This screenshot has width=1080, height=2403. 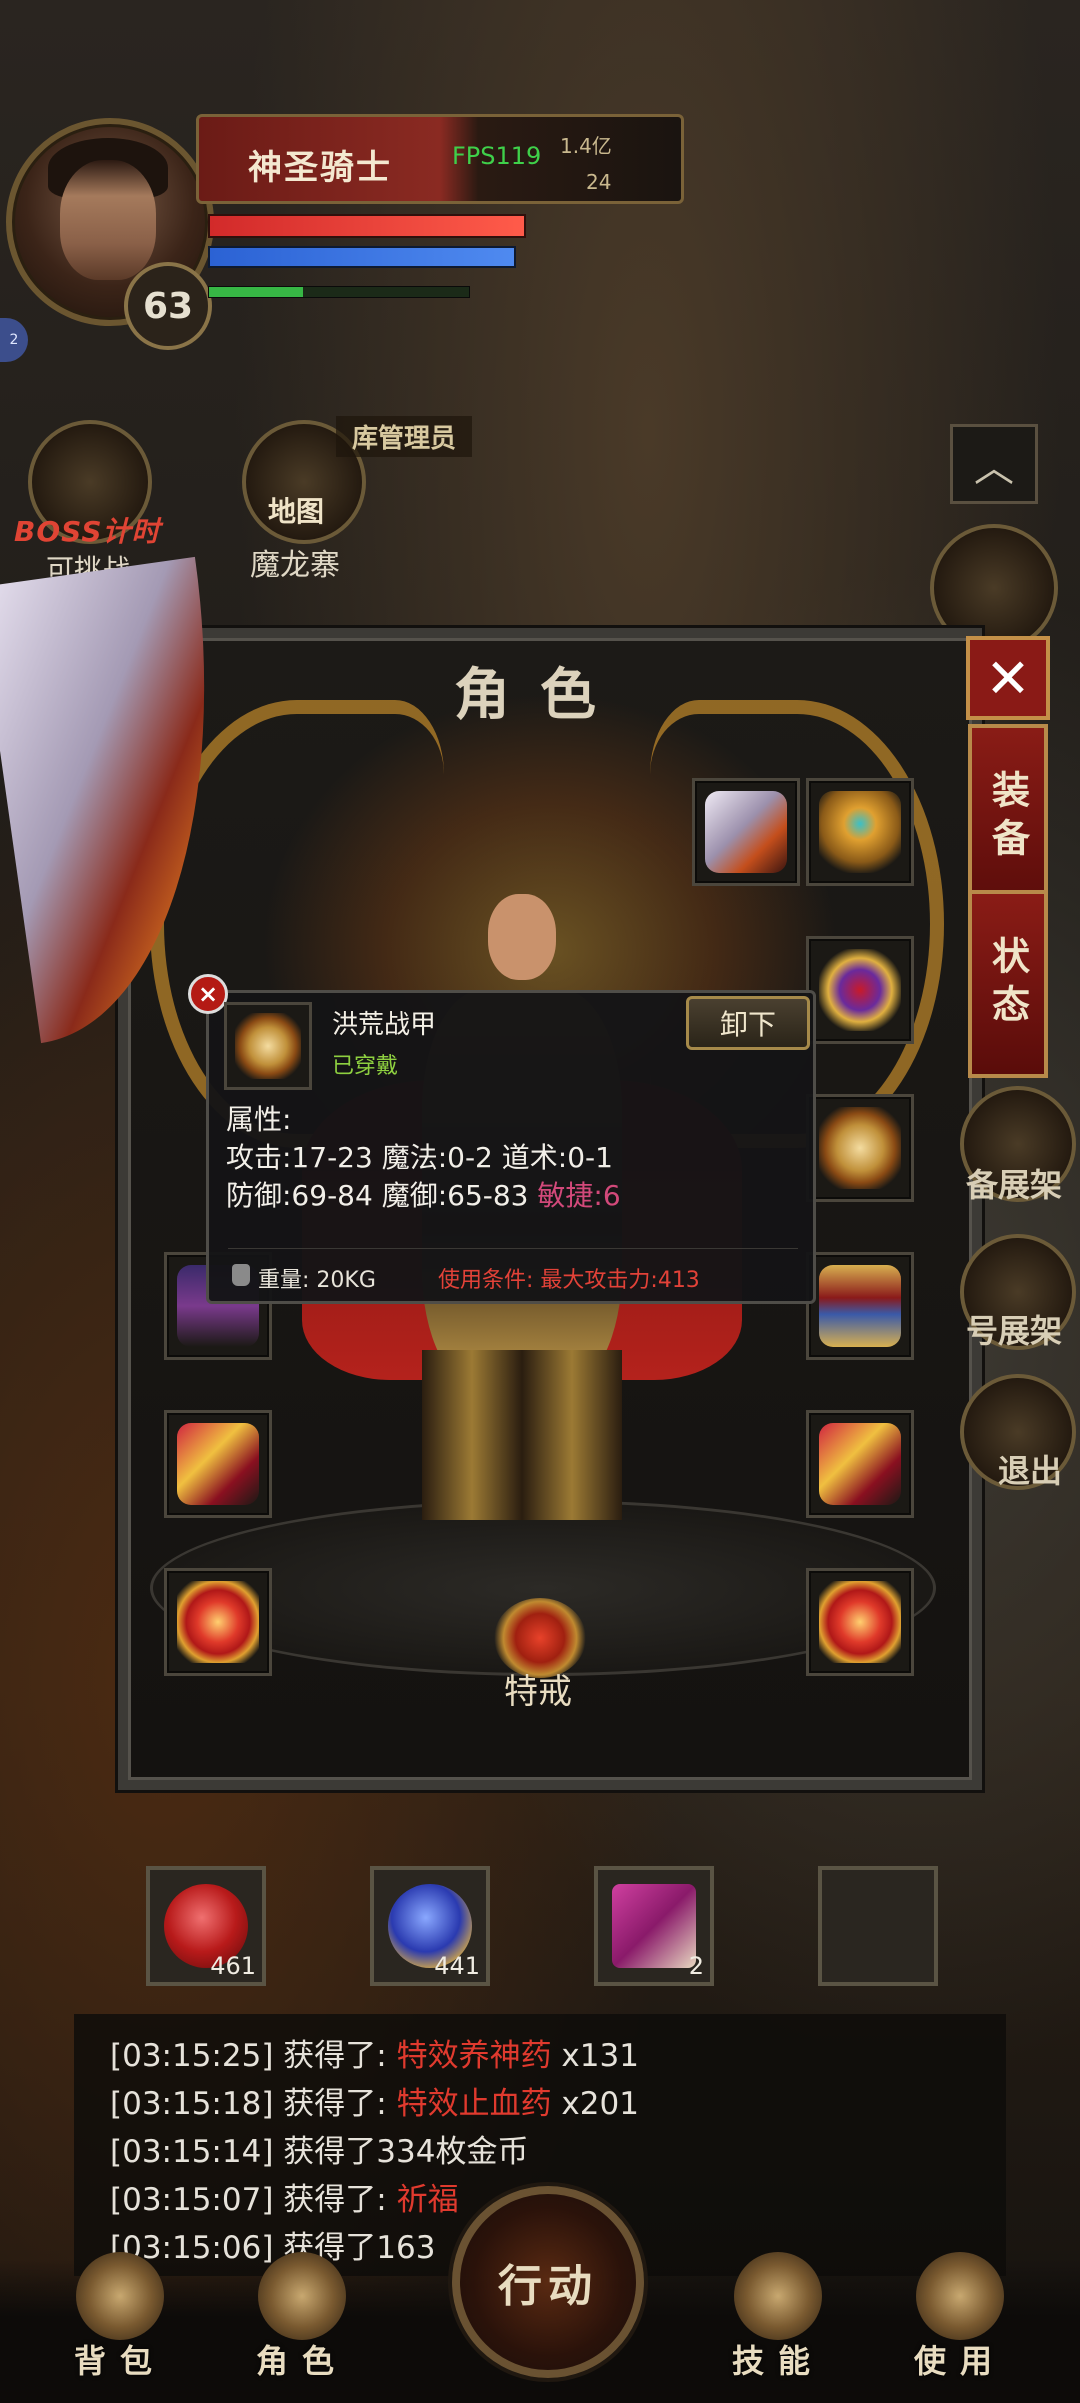 What do you see at coordinates (1008, 818) in the screenshot?
I see `tab-equipment: 装备` at bounding box center [1008, 818].